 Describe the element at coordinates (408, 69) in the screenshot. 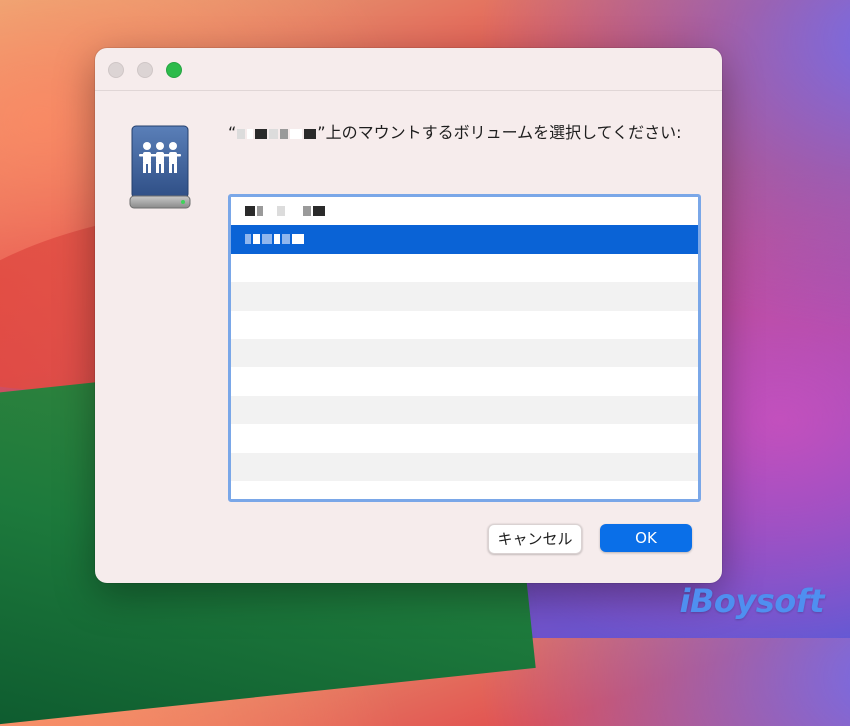

I see `title-bar` at that location.